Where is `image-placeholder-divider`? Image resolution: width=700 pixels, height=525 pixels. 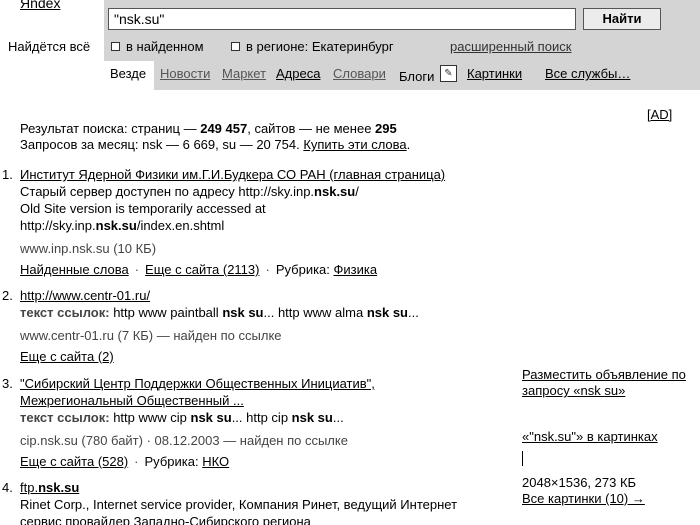 image-placeholder-divider is located at coordinates (522, 458).